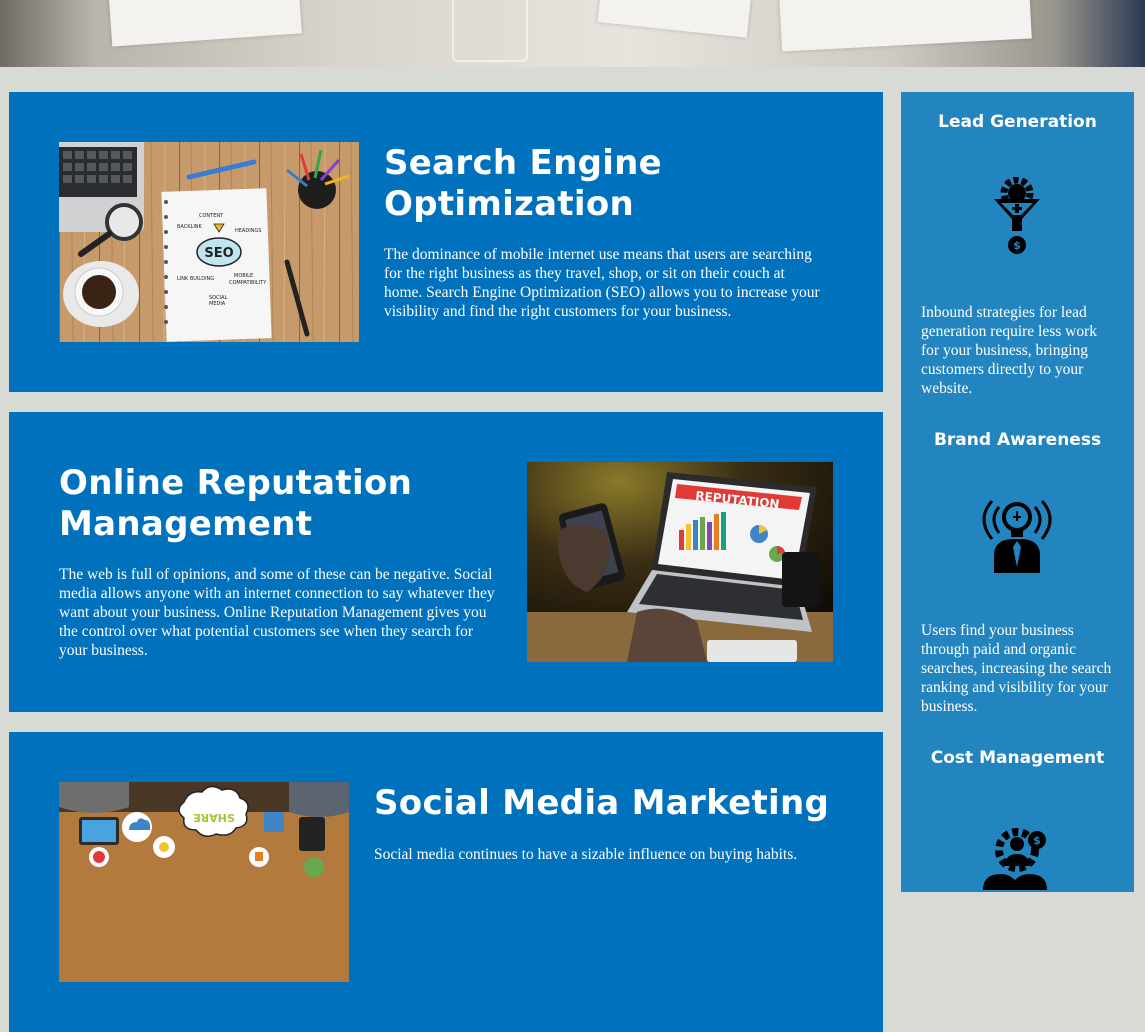  What do you see at coordinates (195, 279) in the screenshot?
I see `svg-text: LINK BUILDING` at bounding box center [195, 279].